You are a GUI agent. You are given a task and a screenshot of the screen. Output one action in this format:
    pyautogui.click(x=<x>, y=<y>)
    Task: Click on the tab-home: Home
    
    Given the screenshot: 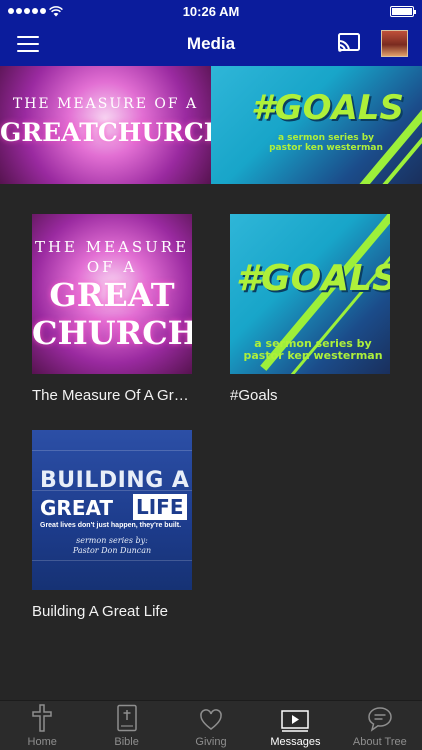 What is the action you would take?
    pyautogui.click(x=42, y=725)
    